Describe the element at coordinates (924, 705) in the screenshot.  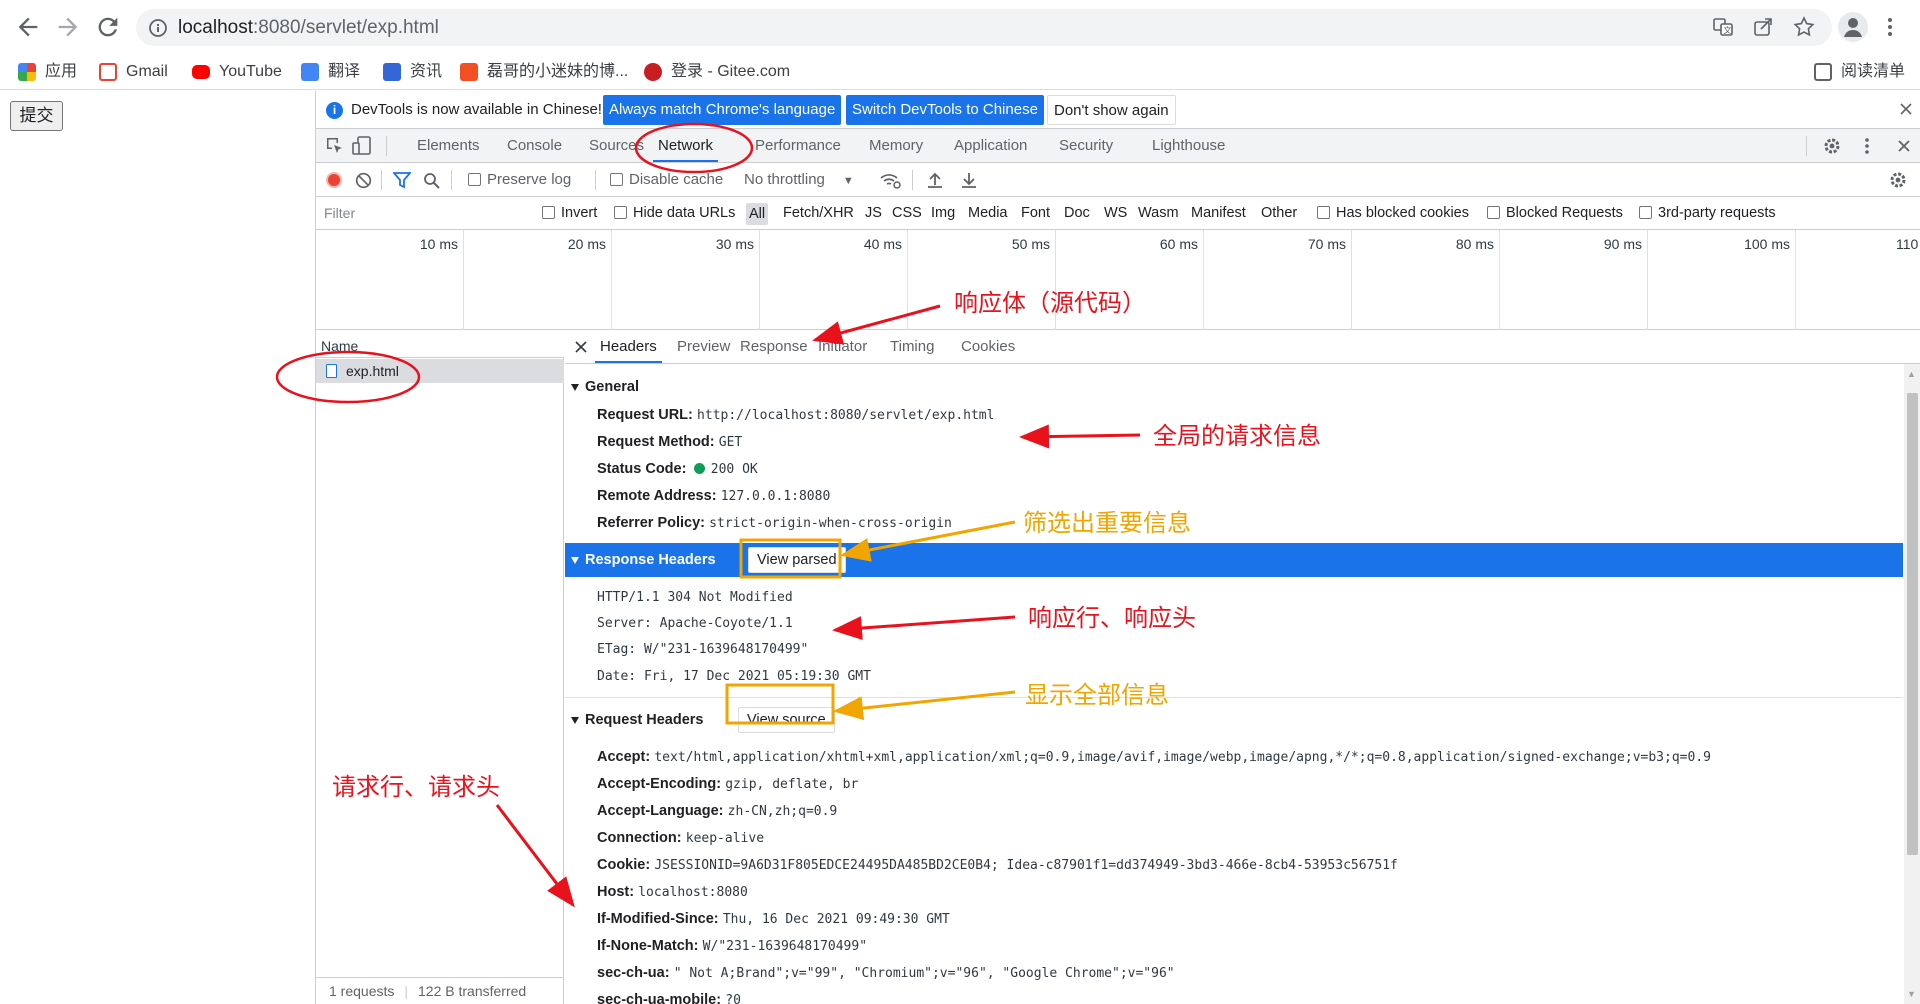
I see `arrow-show-all` at that location.